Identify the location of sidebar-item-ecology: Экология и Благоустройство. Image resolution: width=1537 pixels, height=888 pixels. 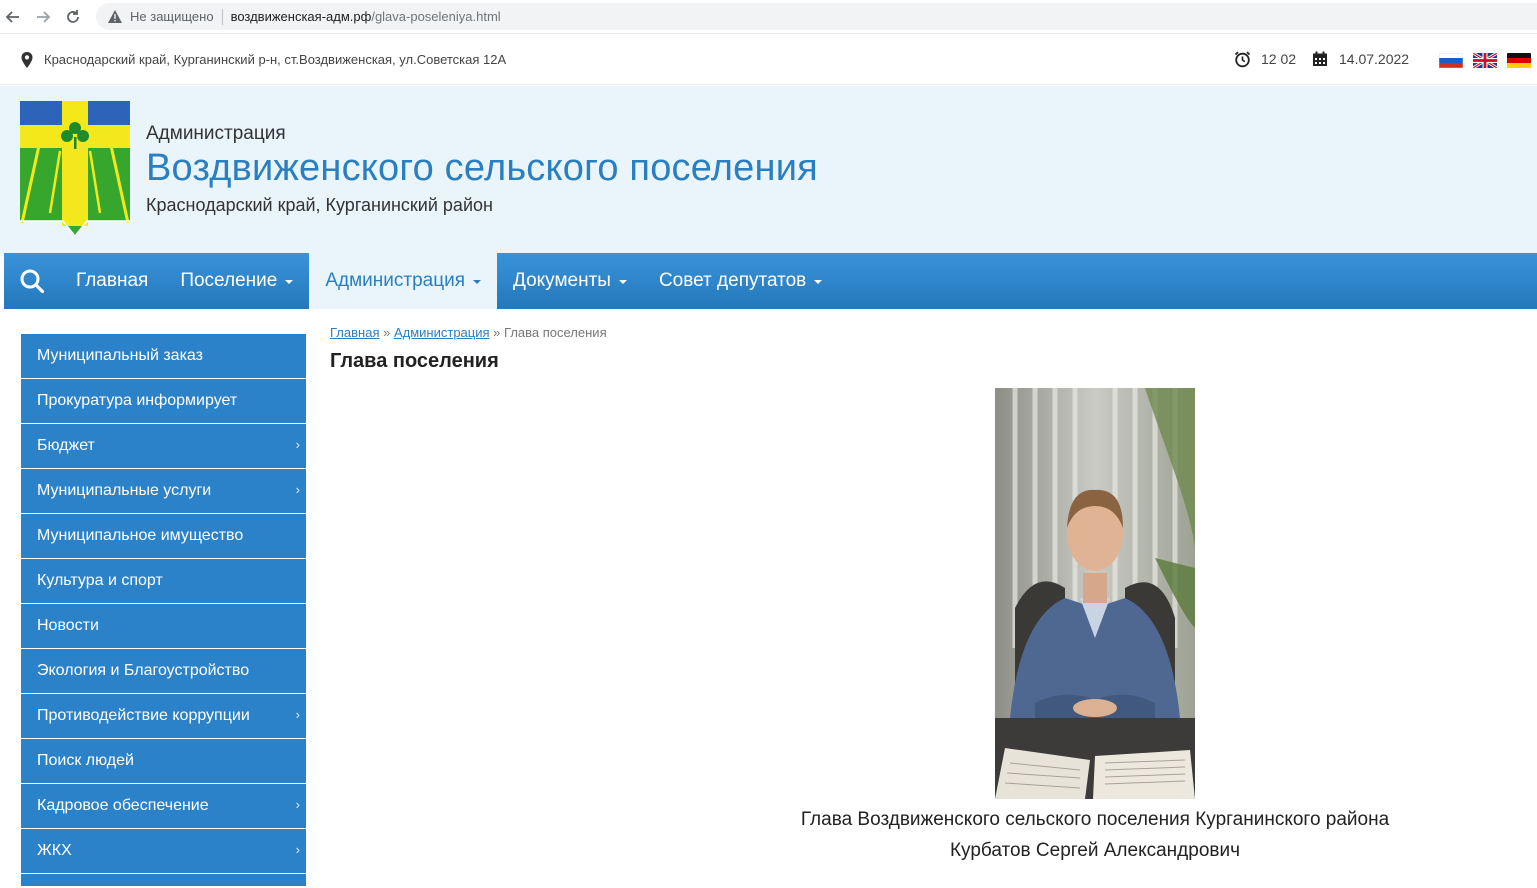
(163, 671).